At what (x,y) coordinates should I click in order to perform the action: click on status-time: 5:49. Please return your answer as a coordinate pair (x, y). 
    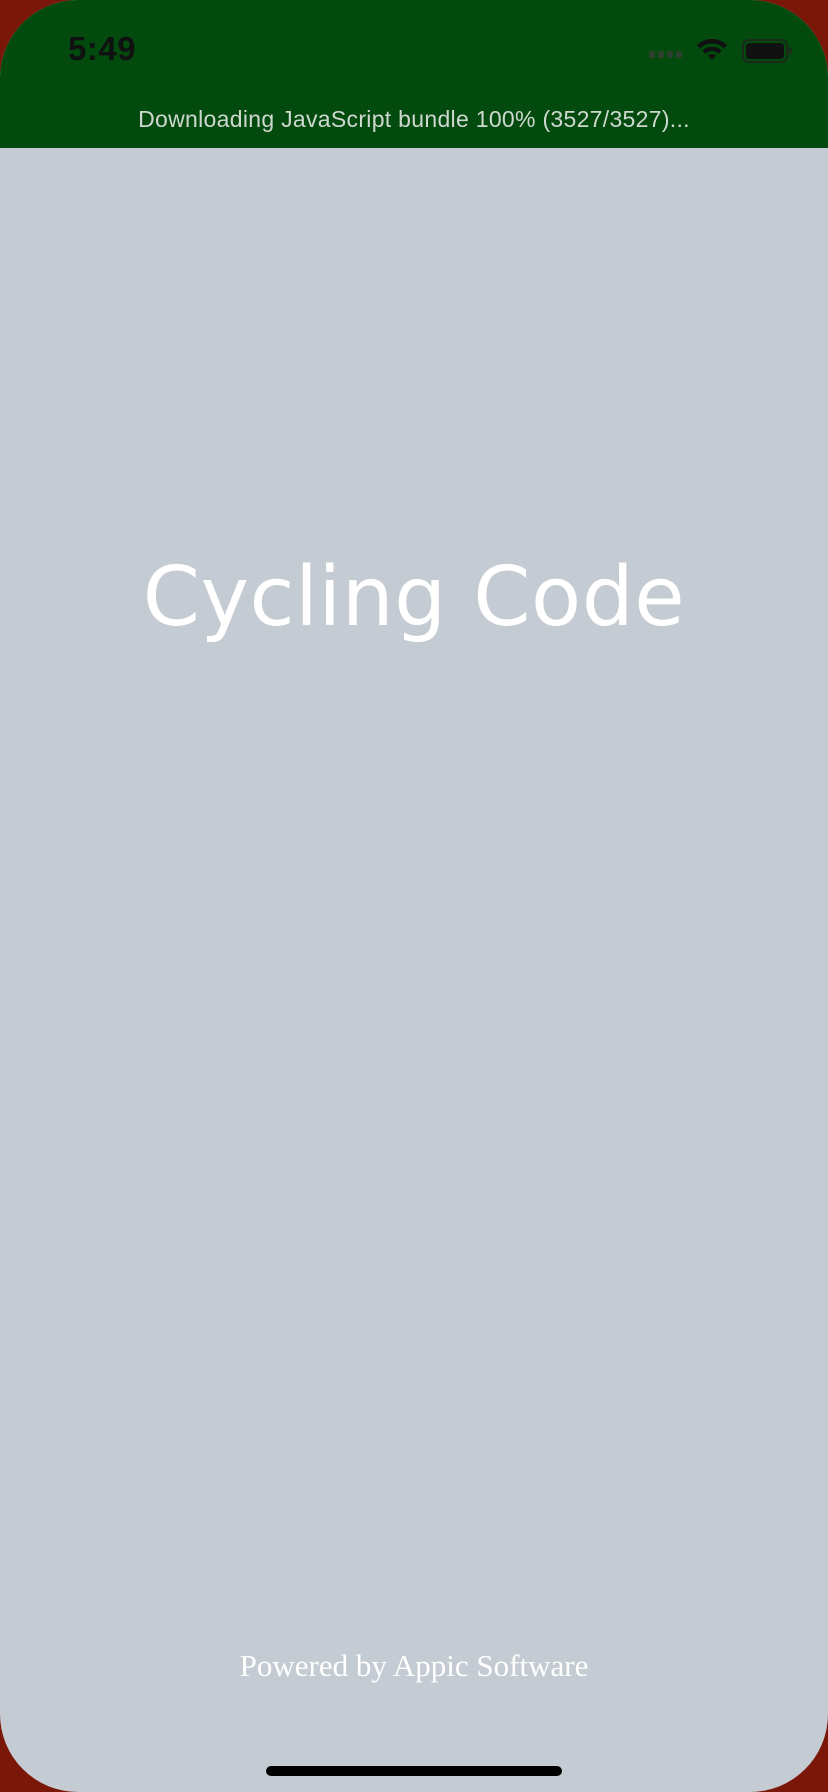
    Looking at the image, I should click on (102, 48).